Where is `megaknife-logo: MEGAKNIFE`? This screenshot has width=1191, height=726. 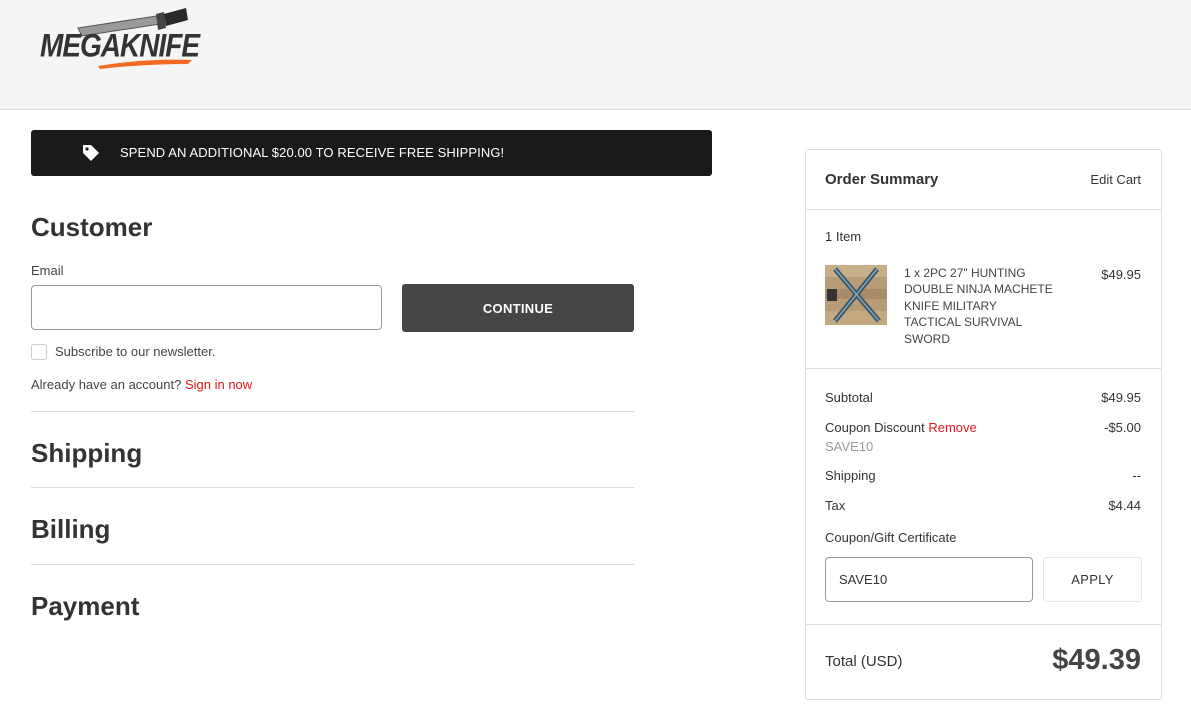
megaknife-logo: MEGAKNIFE is located at coordinates (119, 38).